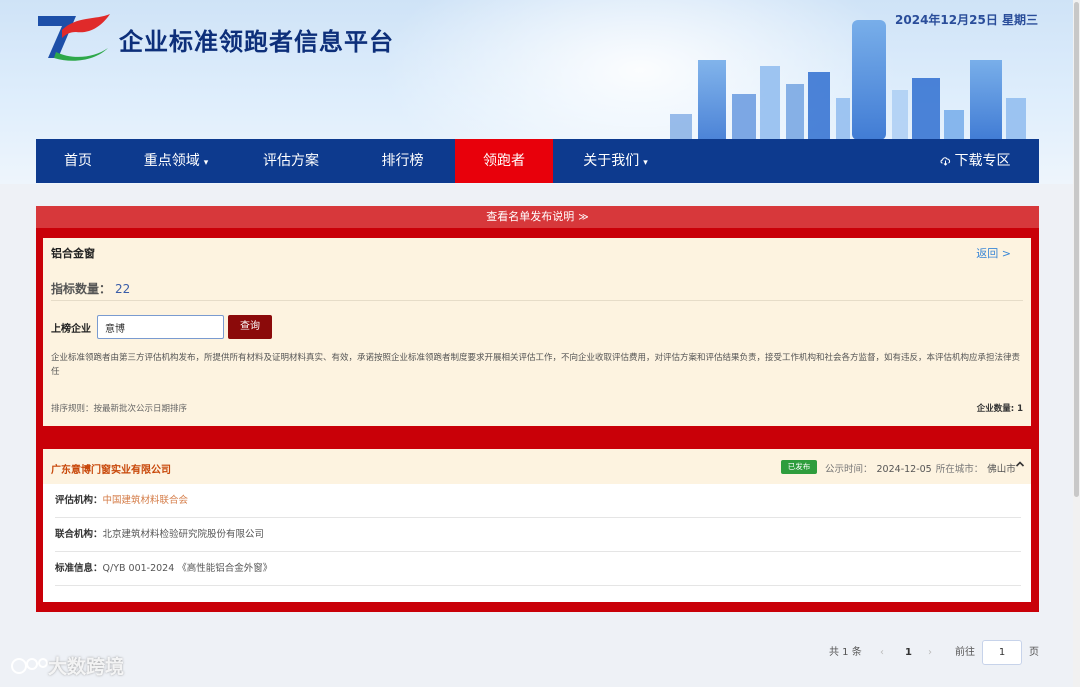 This screenshot has width=1080, height=687. Describe the element at coordinates (615, 161) in the screenshot. I see `nav-about-us: 关于我们 ▾` at that location.